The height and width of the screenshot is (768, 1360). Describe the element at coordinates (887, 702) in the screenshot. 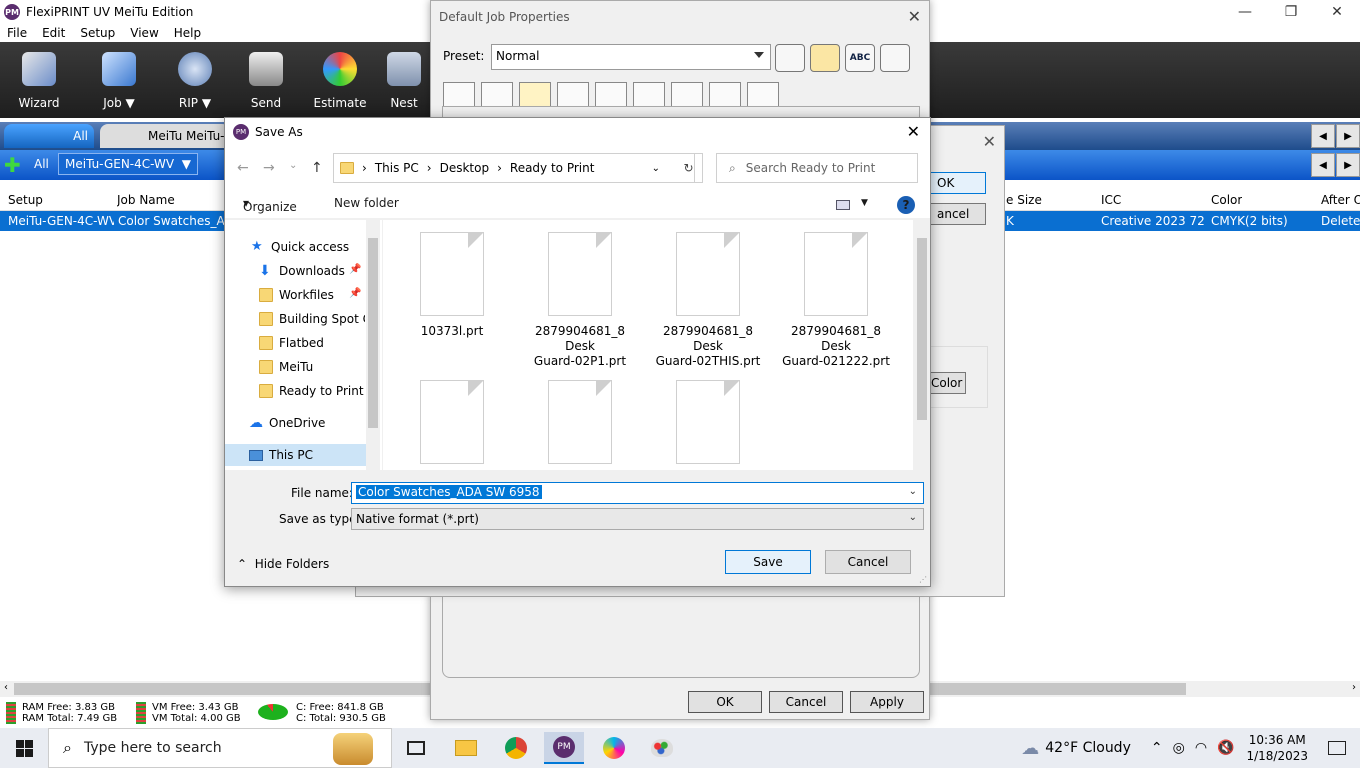

I see `apply-button: Apply` at that location.